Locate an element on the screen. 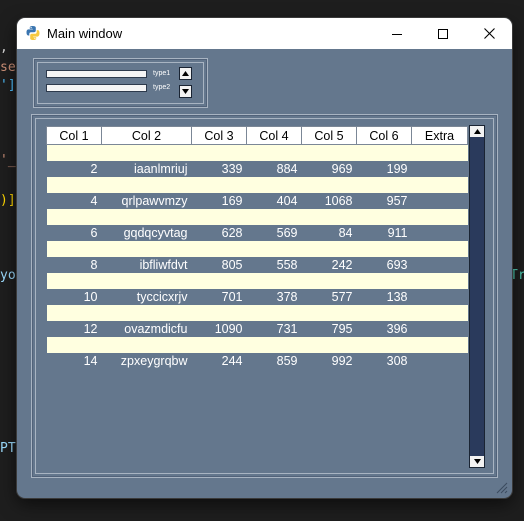 The width and height of the screenshot is (524, 521). table-cell: 911 is located at coordinates (384, 233).